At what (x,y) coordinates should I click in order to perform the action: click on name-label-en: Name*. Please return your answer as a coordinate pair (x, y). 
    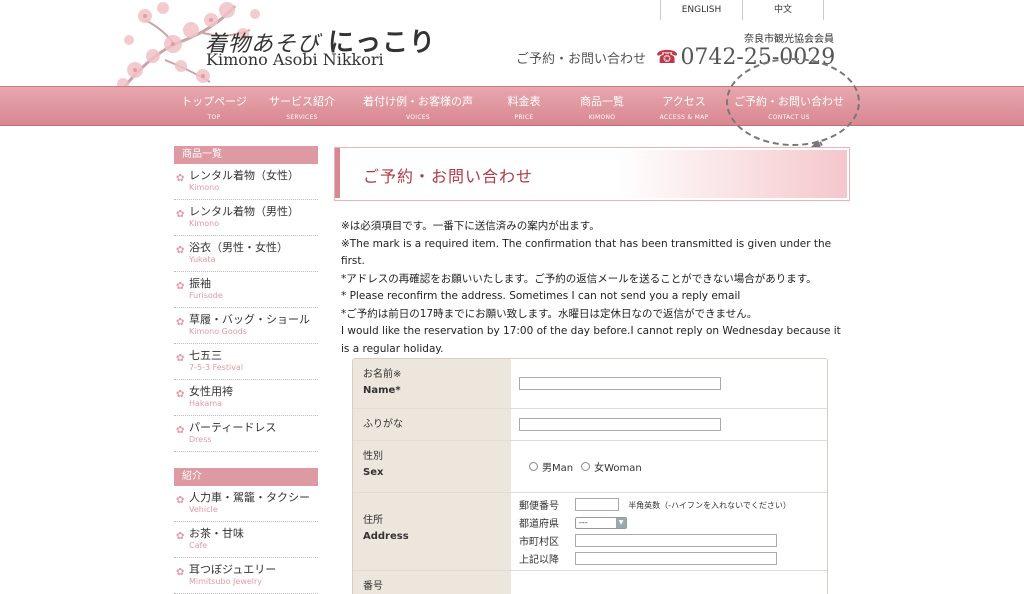
    Looking at the image, I should click on (382, 390).